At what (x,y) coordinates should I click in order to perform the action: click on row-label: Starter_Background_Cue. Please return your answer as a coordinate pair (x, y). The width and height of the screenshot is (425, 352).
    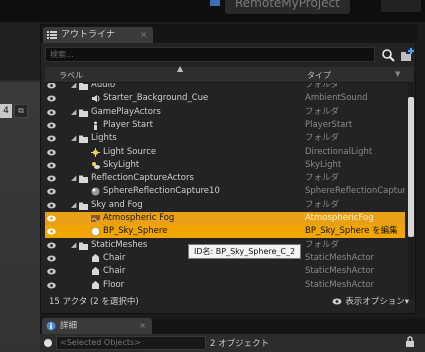
    Looking at the image, I should click on (156, 98).